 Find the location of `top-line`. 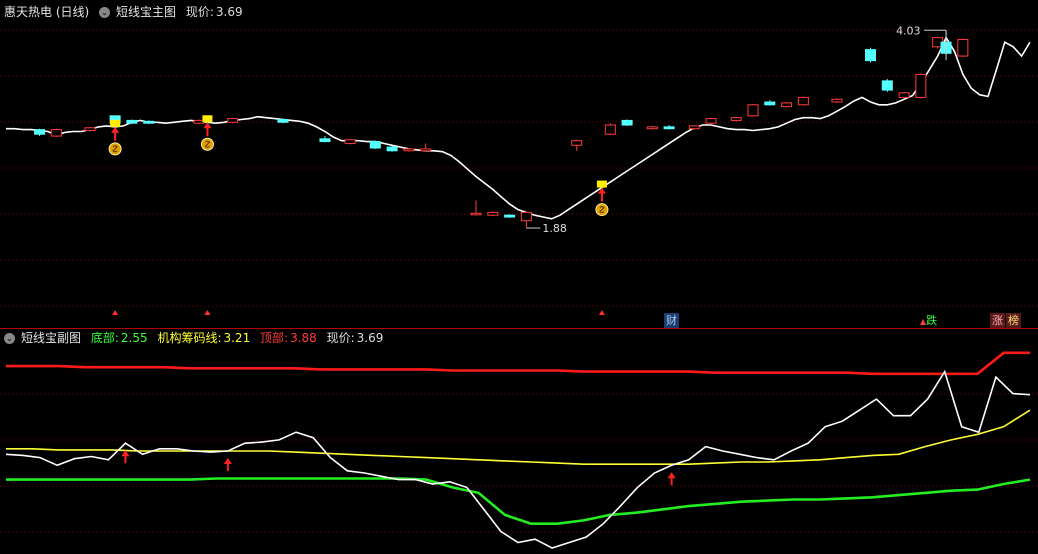

top-line is located at coordinates (518, 363).